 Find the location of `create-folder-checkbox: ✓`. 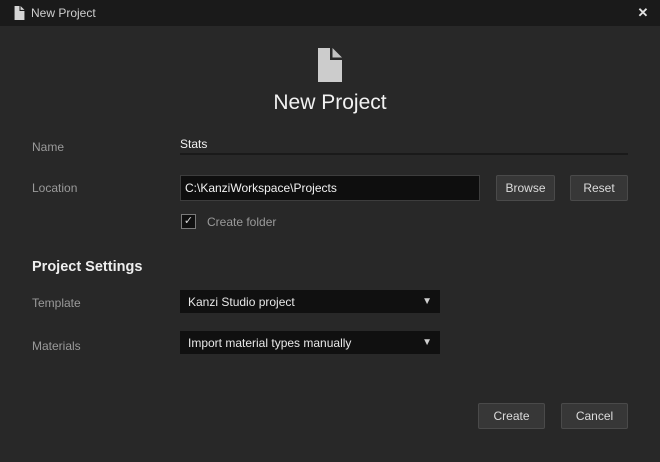

create-folder-checkbox: ✓ is located at coordinates (188, 221).